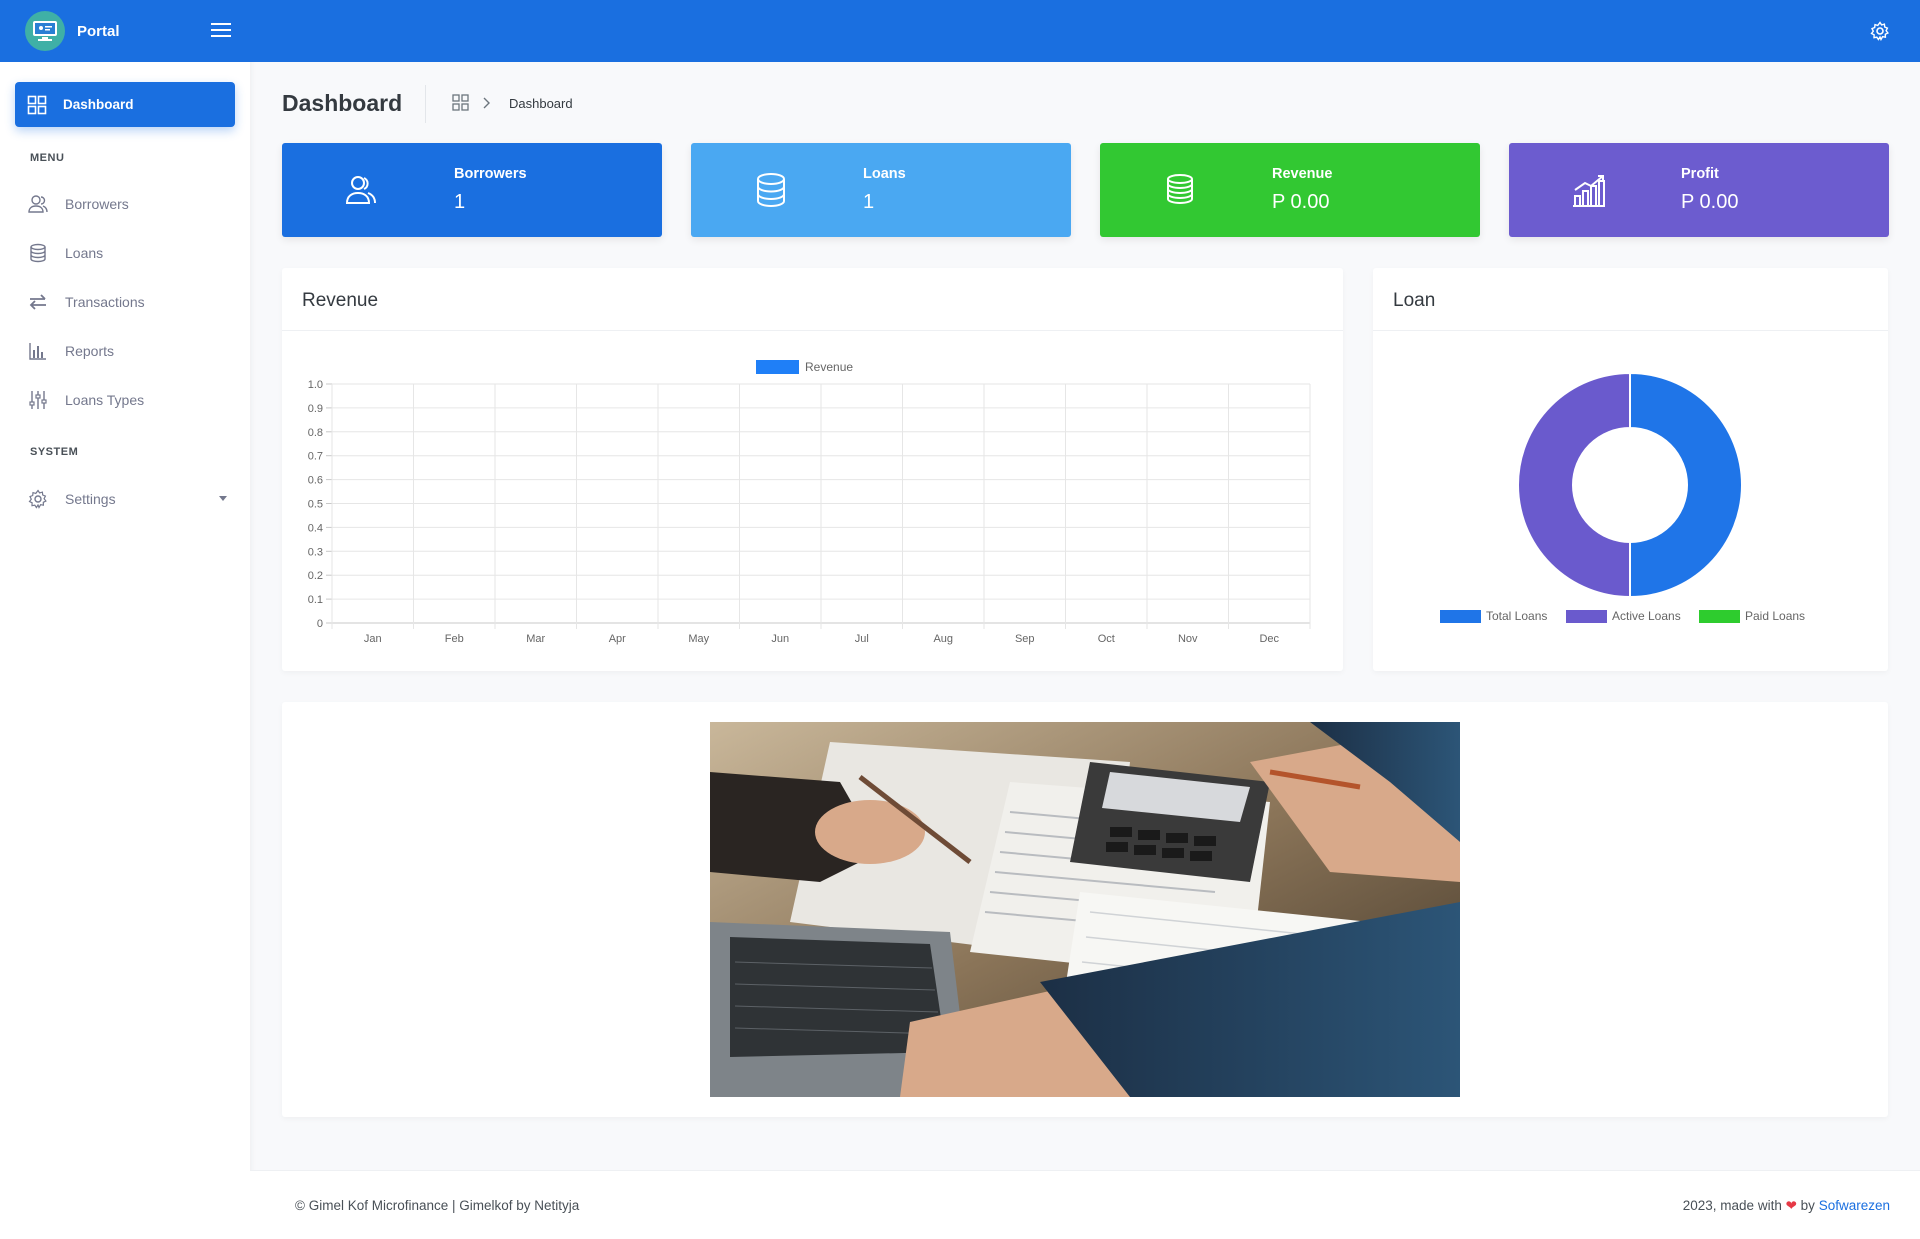 The width and height of the screenshot is (1920, 1239). Describe the element at coordinates (1574, 485) in the screenshot. I see `slice-active-loans` at that location.